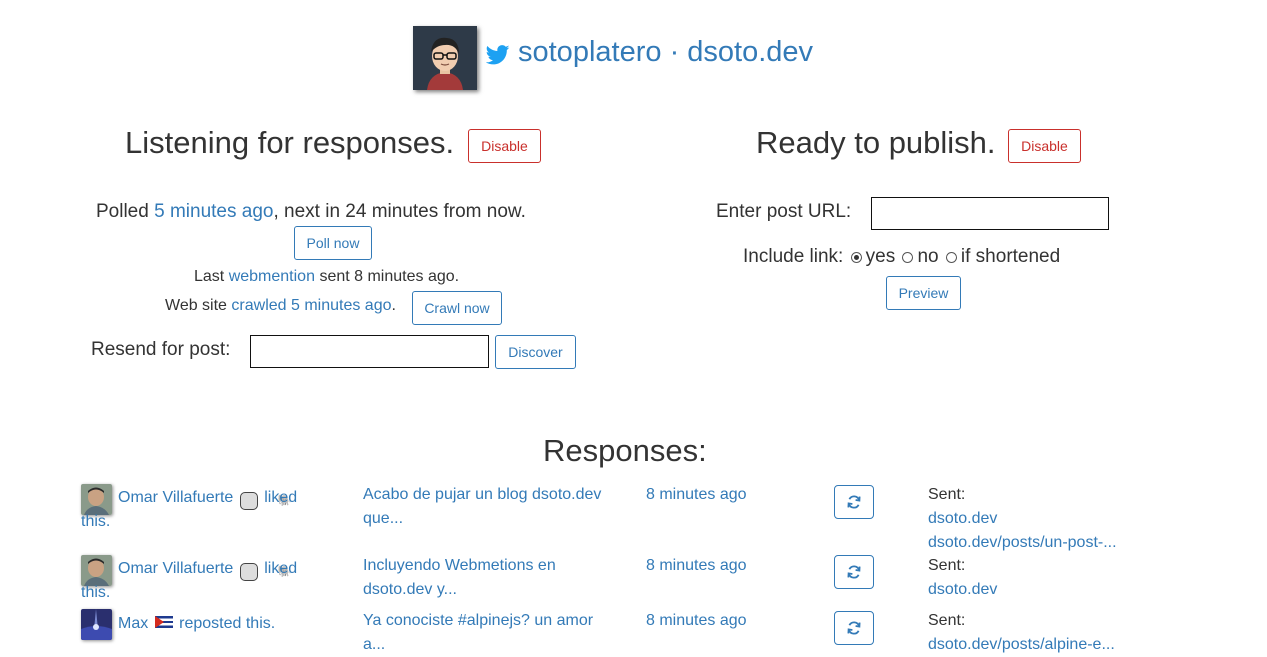  I want to click on crawl-status: Web site crawled 5 minutes ago., so click(280, 305).